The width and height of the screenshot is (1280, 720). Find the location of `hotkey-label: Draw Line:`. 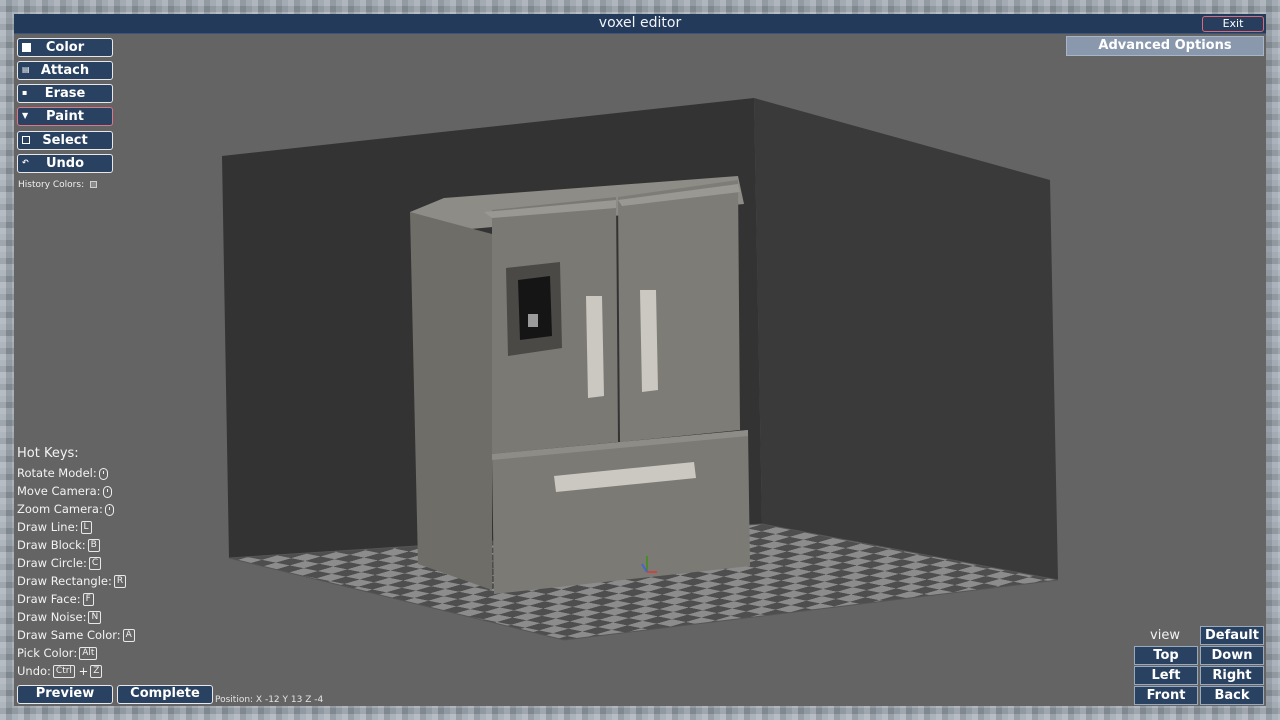

hotkey-label: Draw Line: is located at coordinates (48, 527).